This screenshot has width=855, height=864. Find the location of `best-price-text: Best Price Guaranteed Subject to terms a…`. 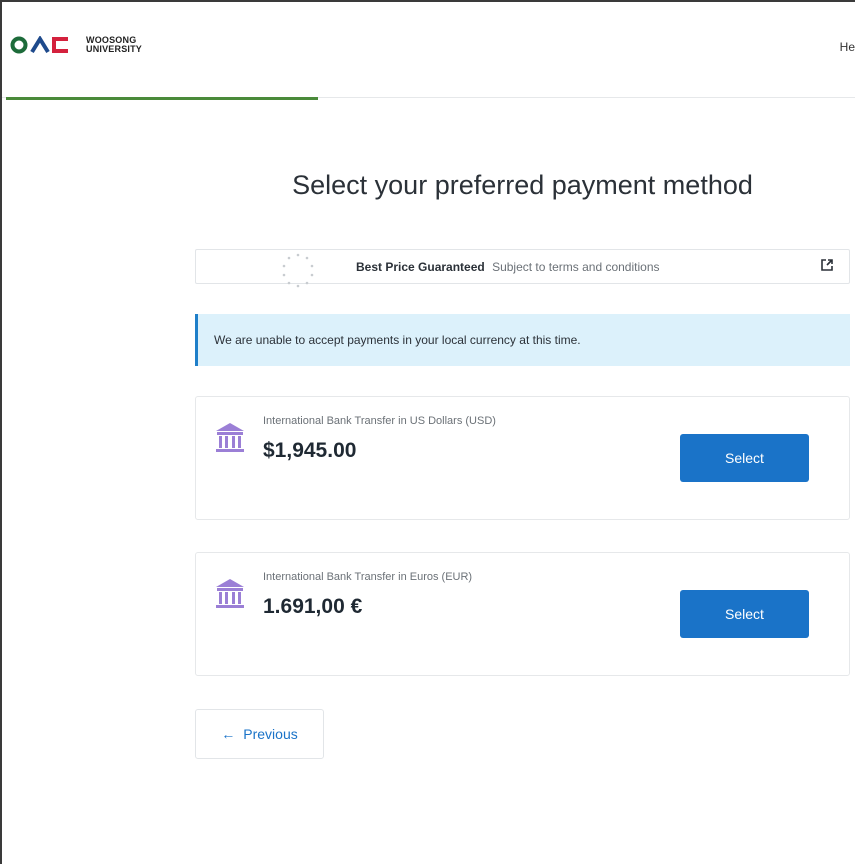

best-price-text: Best Price Guaranteed Subject to terms a… is located at coordinates (508, 267).